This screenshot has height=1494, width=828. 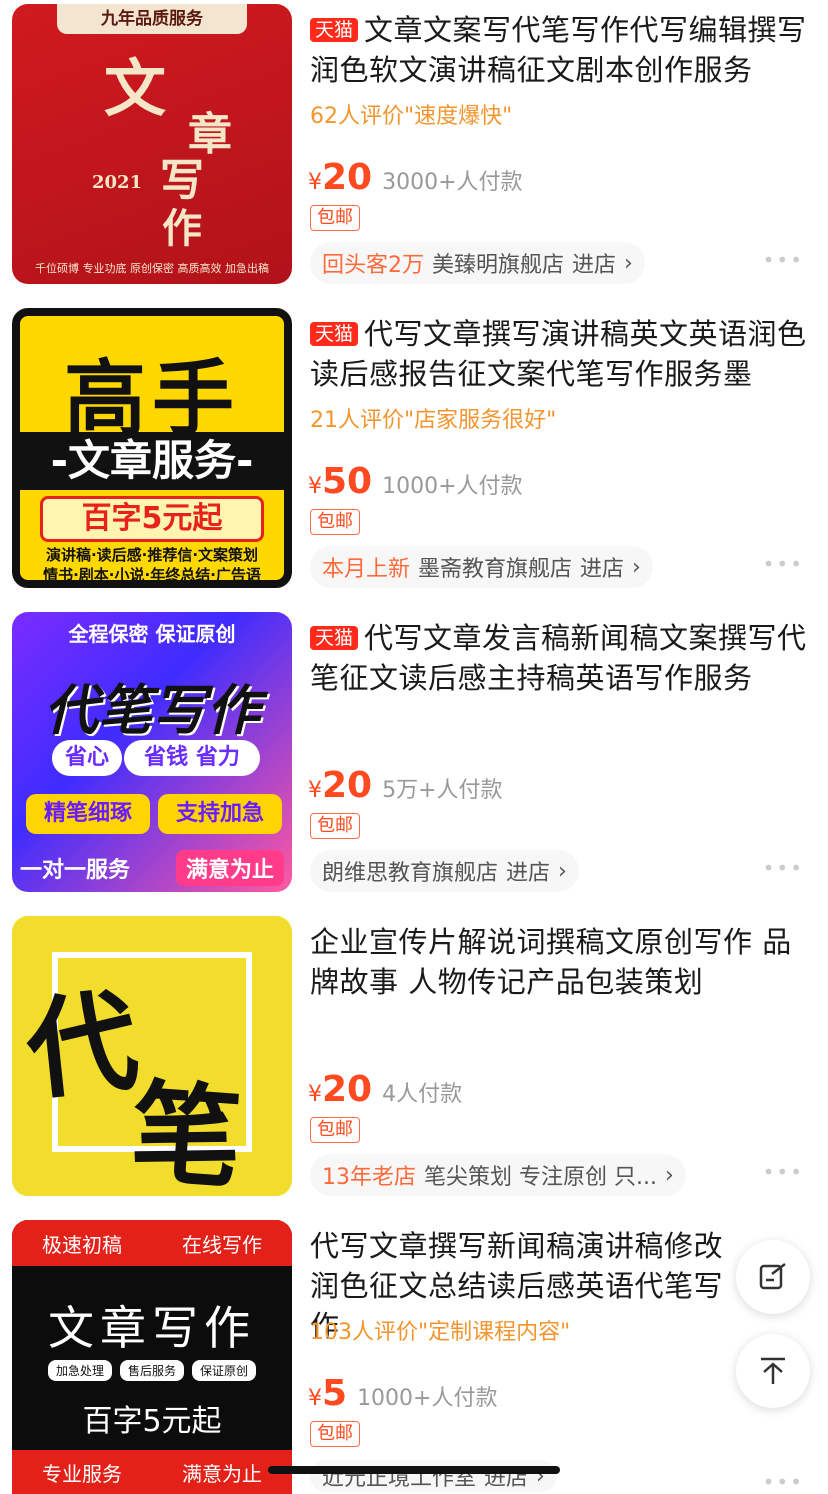 I want to click on review-summary: 103人评价"定制课程内容", so click(x=440, y=1332).